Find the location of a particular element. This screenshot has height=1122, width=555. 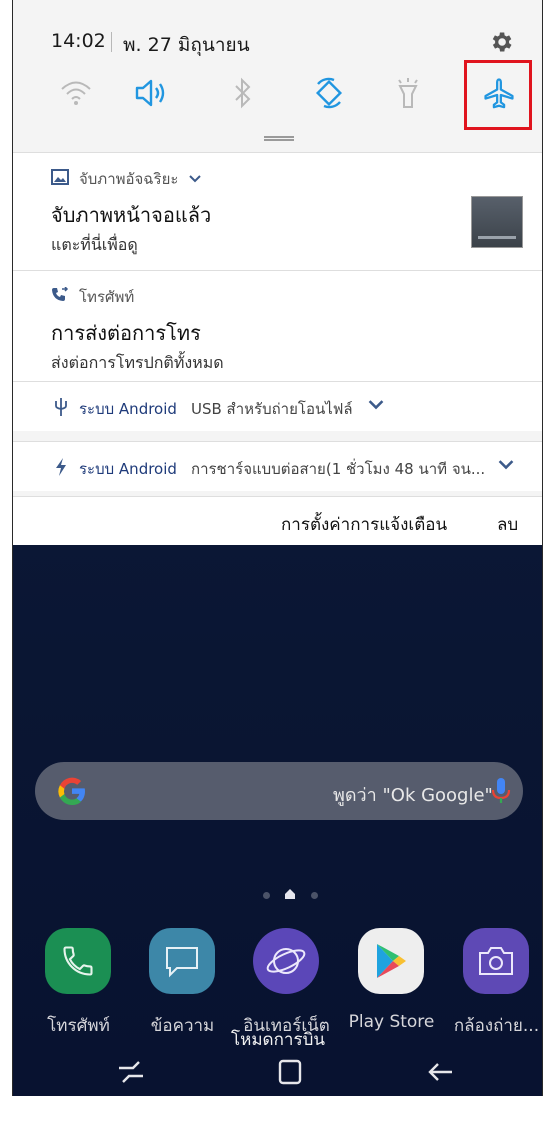

navigation-bar is located at coordinates (277, 1071).